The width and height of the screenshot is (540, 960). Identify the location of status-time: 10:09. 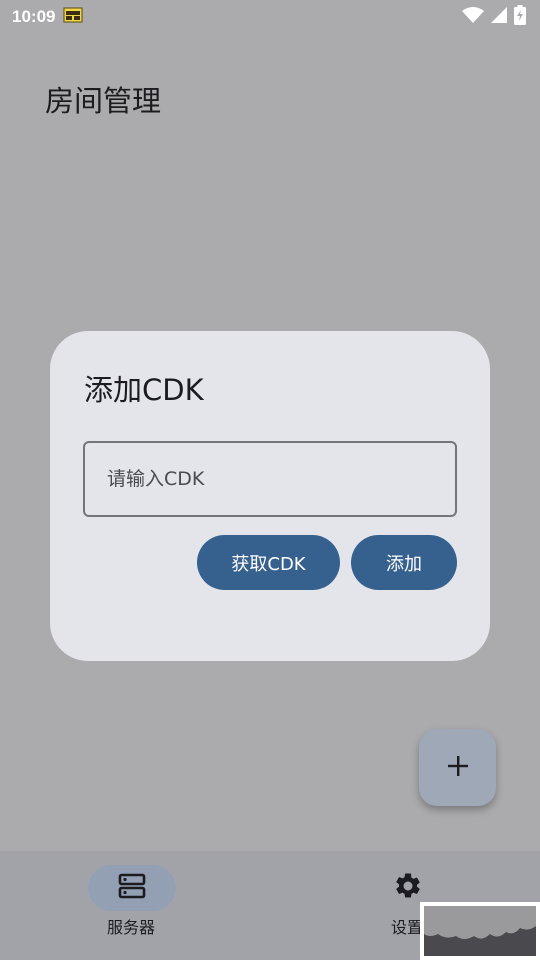
(34, 16).